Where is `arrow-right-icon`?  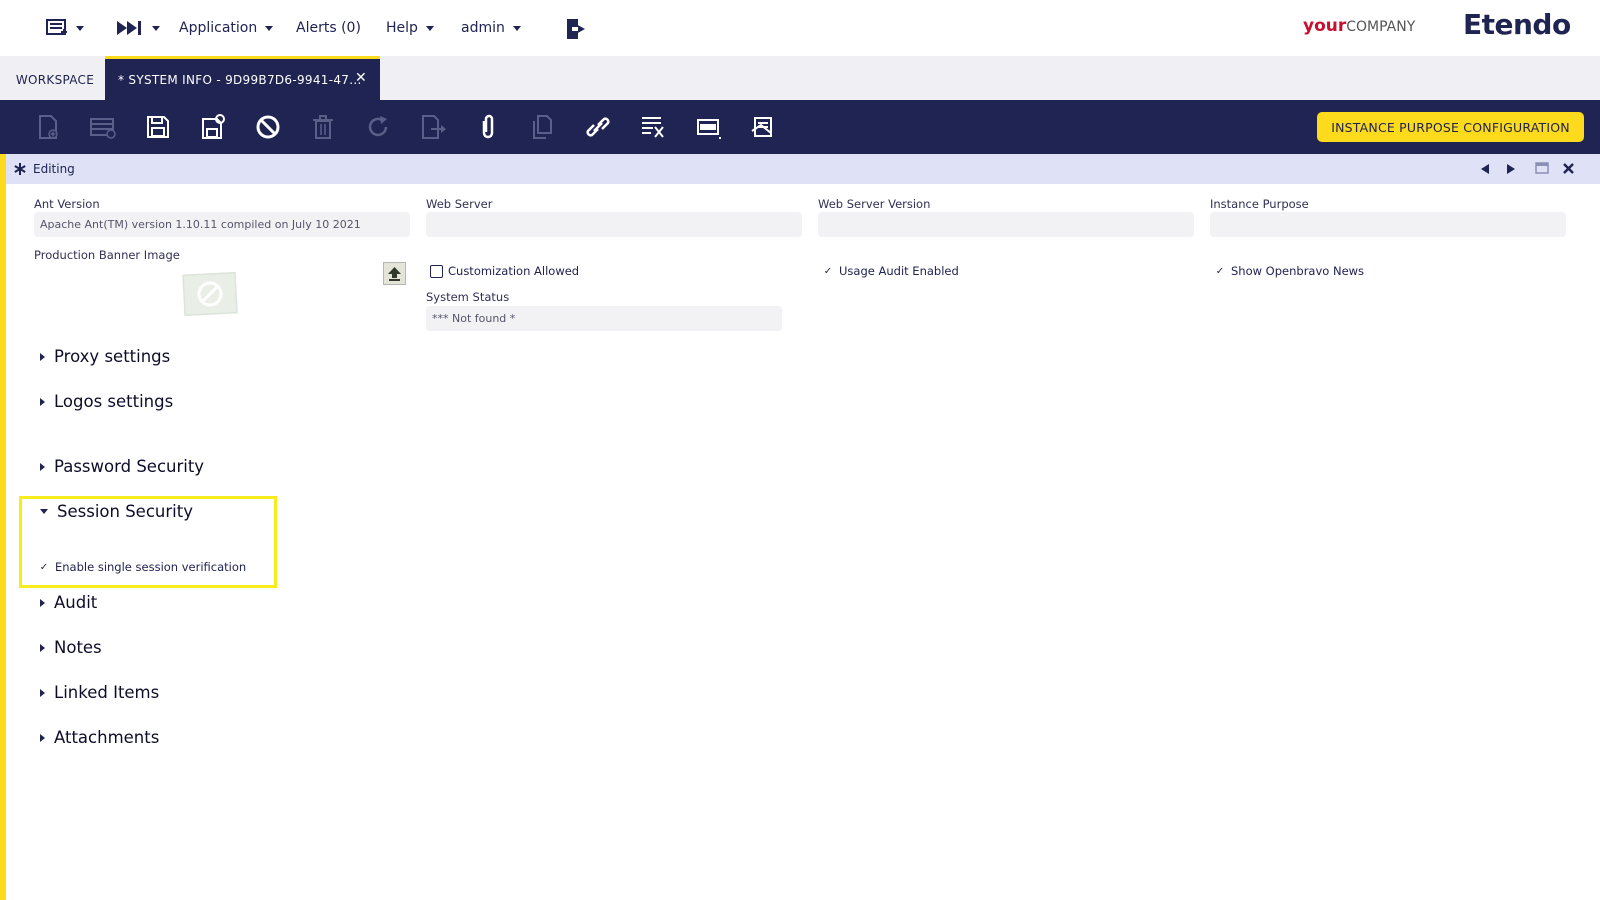
arrow-right-icon is located at coordinates (1511, 169).